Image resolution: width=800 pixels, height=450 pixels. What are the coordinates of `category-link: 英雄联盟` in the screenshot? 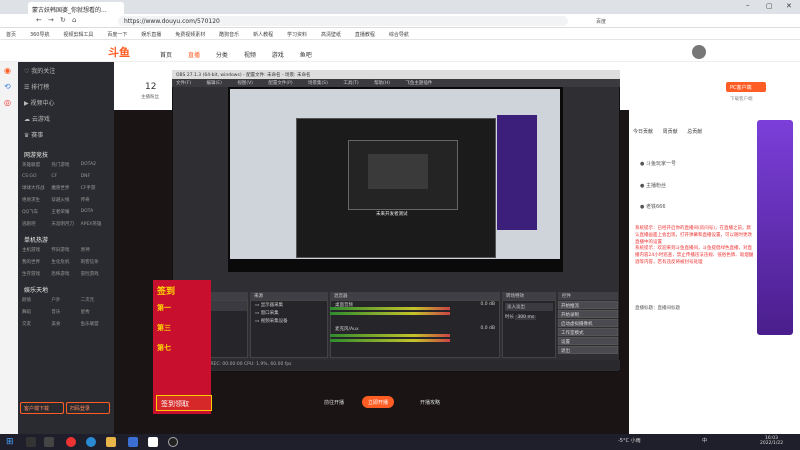 It's located at (36, 165).